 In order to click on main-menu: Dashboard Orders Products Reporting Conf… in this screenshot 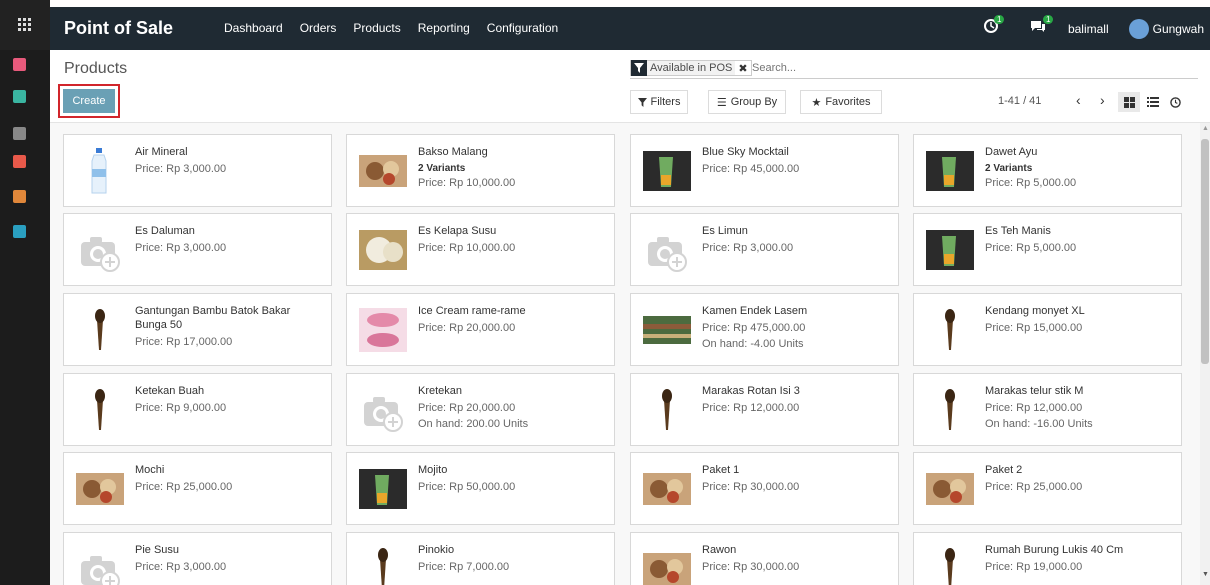, I will do `click(399, 28)`.